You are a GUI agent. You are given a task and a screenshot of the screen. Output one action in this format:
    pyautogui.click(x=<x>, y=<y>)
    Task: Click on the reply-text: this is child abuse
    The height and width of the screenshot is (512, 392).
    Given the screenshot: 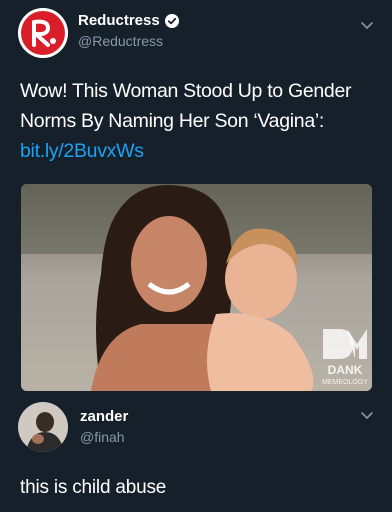 What is the action you would take?
    pyautogui.click(x=93, y=487)
    